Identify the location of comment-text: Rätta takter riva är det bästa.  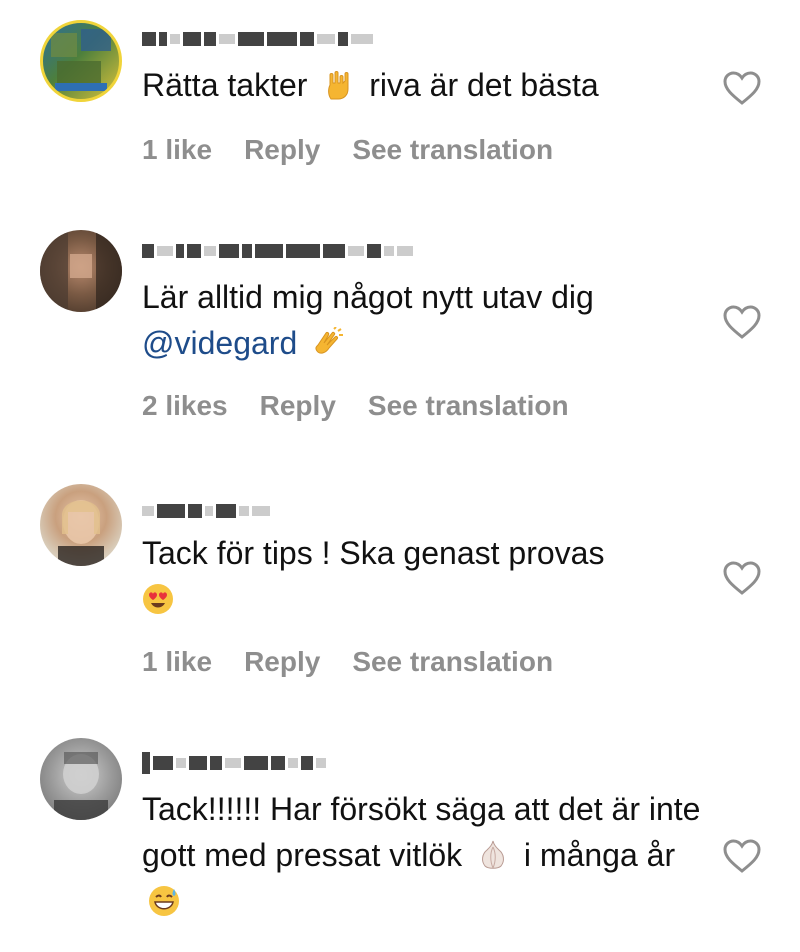
(422, 85).